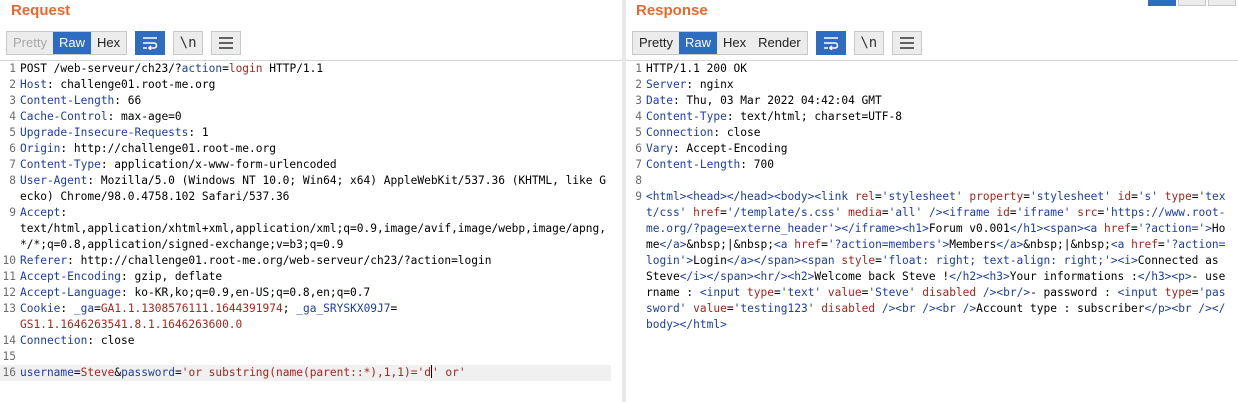 The width and height of the screenshot is (1238, 402). I want to click on code-token: Cookie, so click(40, 308).